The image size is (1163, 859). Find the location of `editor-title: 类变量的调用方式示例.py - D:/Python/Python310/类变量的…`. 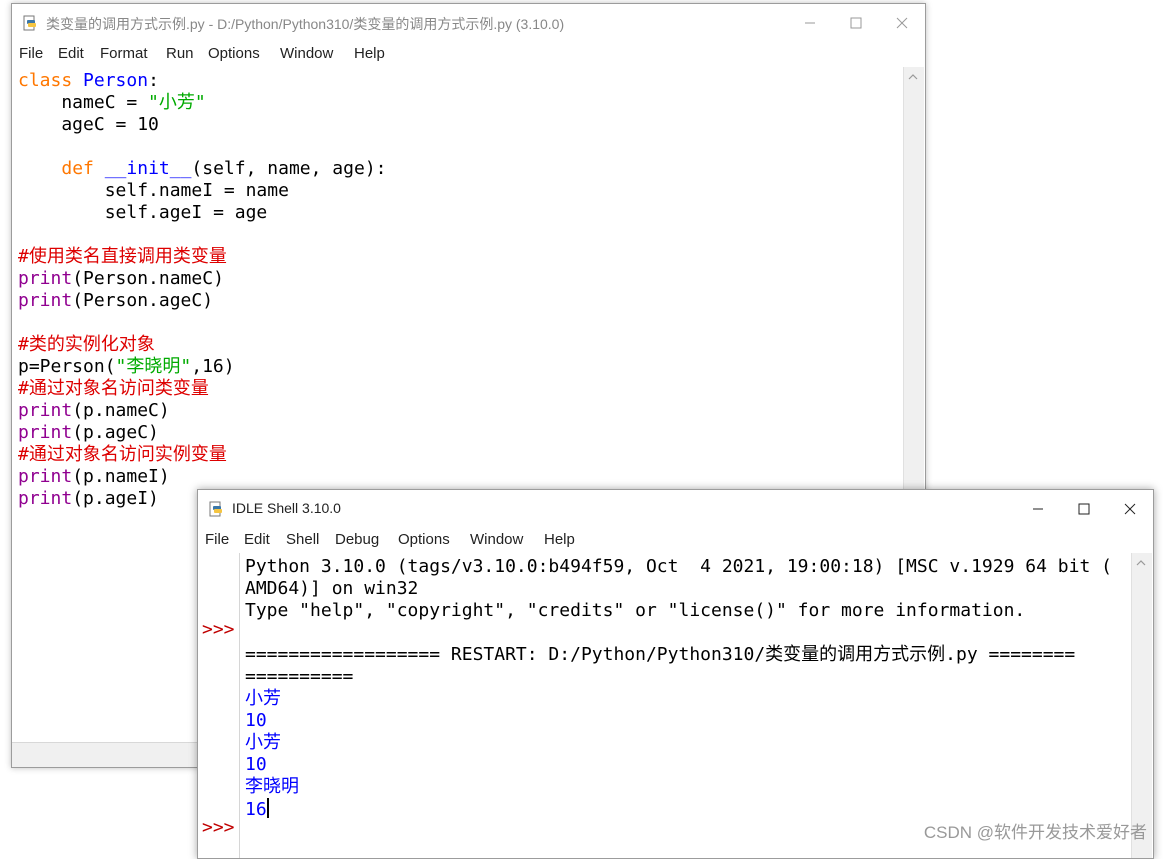

editor-title: 类变量的调用方式示例.py - D:/Python/Python310/类变量的… is located at coordinates (305, 24).